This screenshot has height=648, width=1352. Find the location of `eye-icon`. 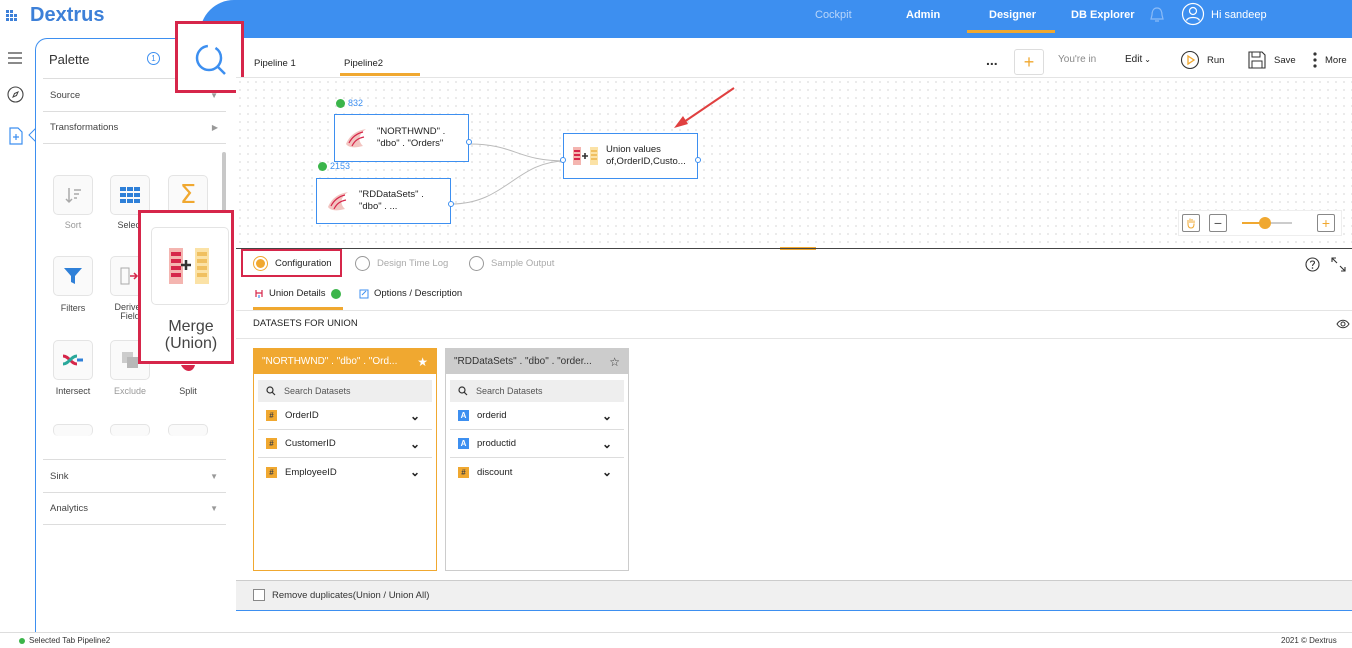

eye-icon is located at coordinates (1343, 324).